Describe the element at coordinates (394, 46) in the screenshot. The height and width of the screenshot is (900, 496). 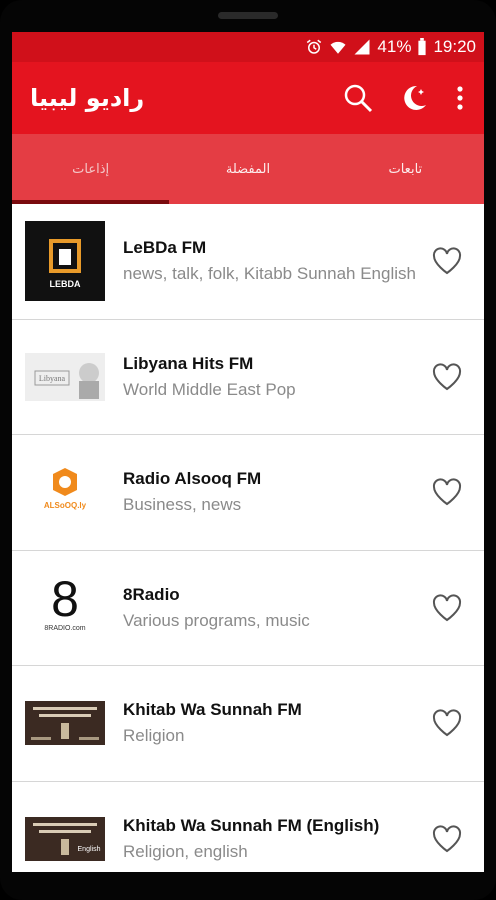
I see `battery-percent: 41%` at that location.